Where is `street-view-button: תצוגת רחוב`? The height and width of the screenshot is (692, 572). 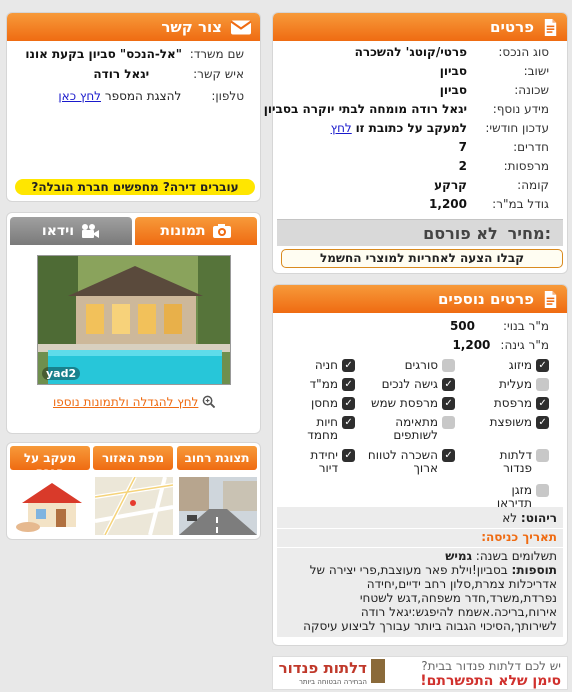 street-view-button: תצוגת רחוב is located at coordinates (217, 458).